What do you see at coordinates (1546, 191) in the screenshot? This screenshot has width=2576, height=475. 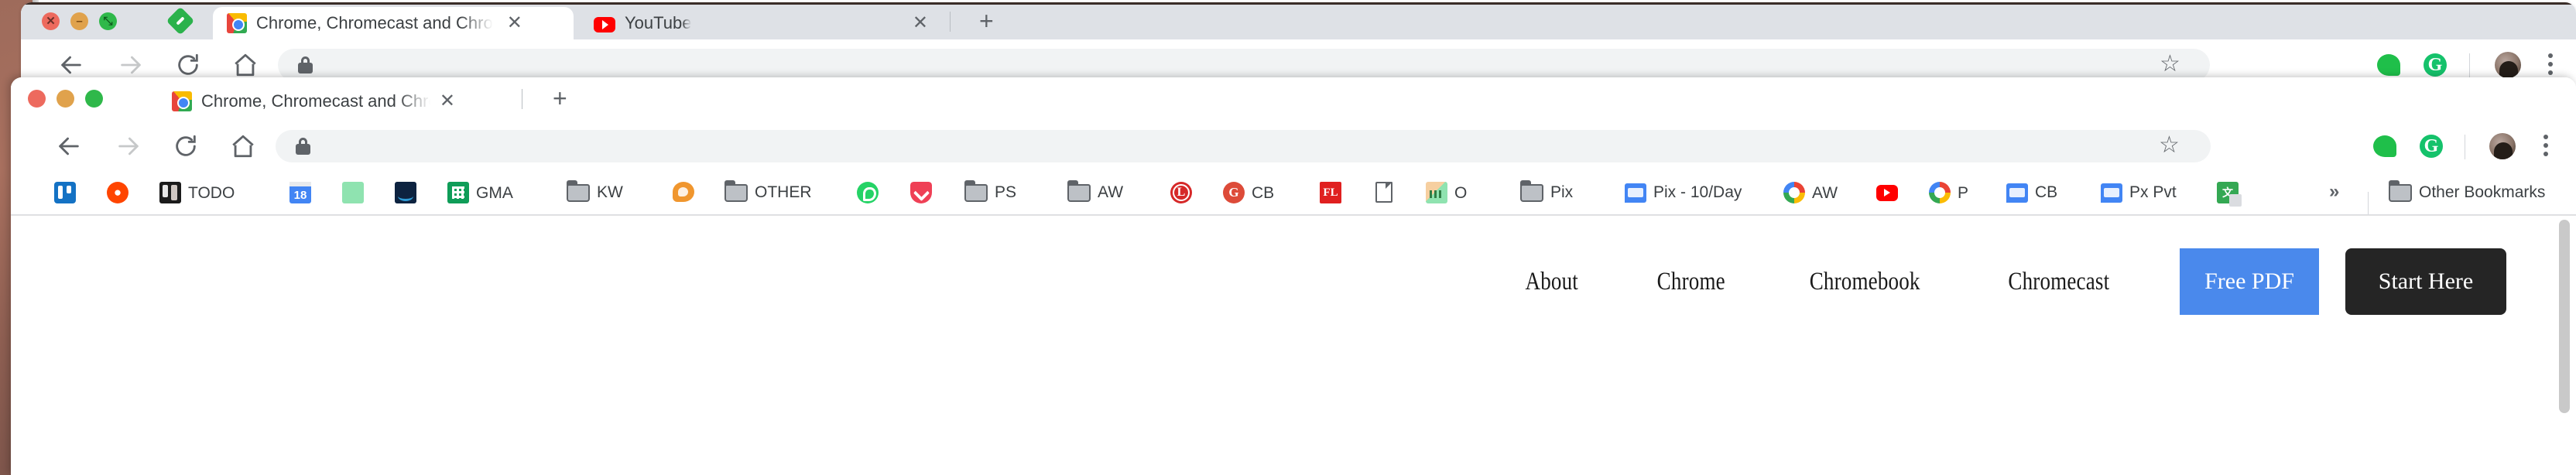 I see `bookmark-pix: Pix` at bounding box center [1546, 191].